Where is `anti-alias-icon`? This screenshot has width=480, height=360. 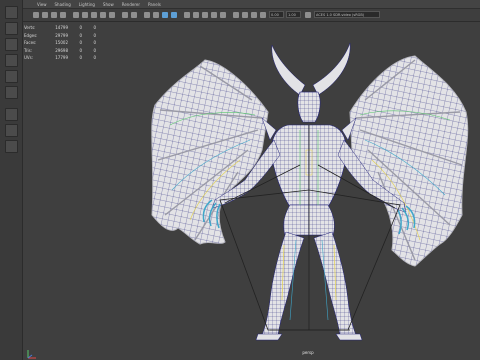
anti-alias-icon is located at coordinates (223, 15).